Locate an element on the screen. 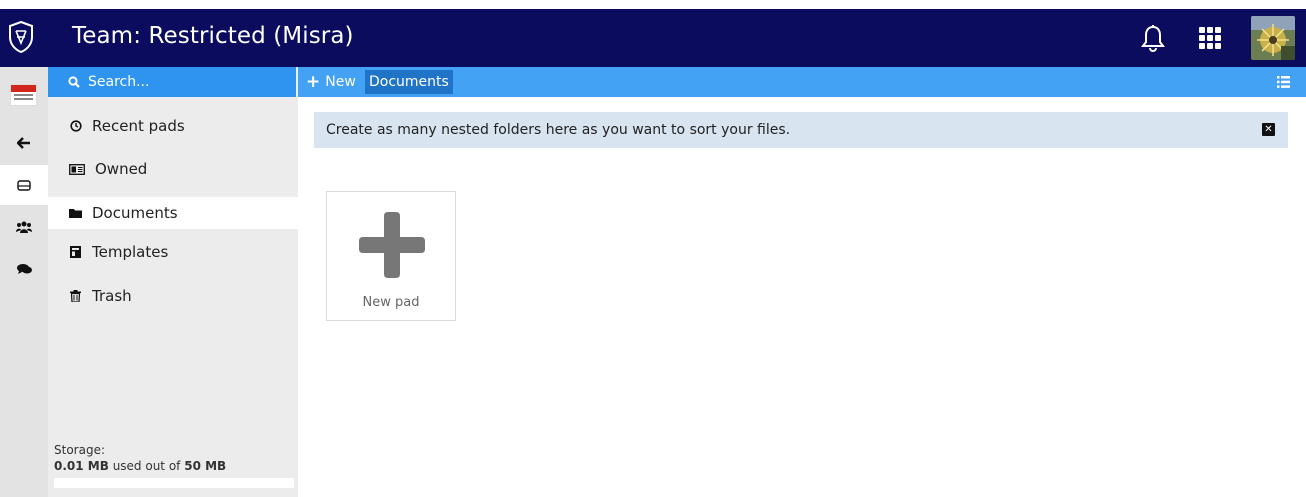 The image size is (1306, 497). breadcrumb-documents: Documents is located at coordinates (409, 82).